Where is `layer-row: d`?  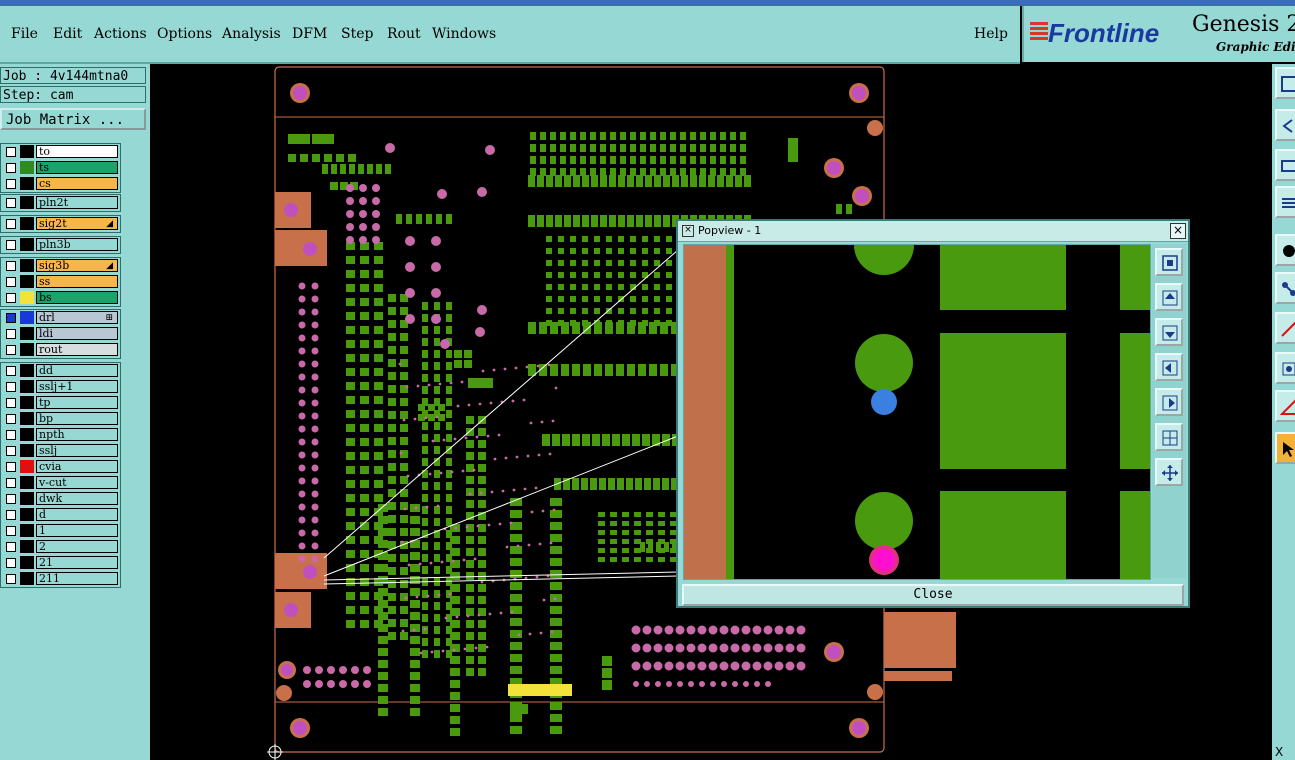
layer-row: d is located at coordinates (60, 515).